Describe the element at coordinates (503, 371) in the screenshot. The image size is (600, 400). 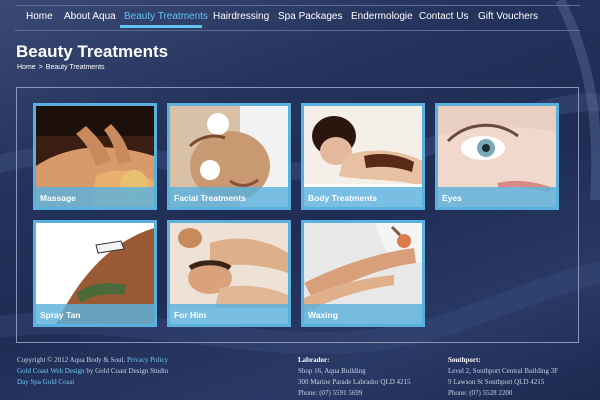
I see `southport-address-1: Level 2, Southport Central Building 3F` at that location.